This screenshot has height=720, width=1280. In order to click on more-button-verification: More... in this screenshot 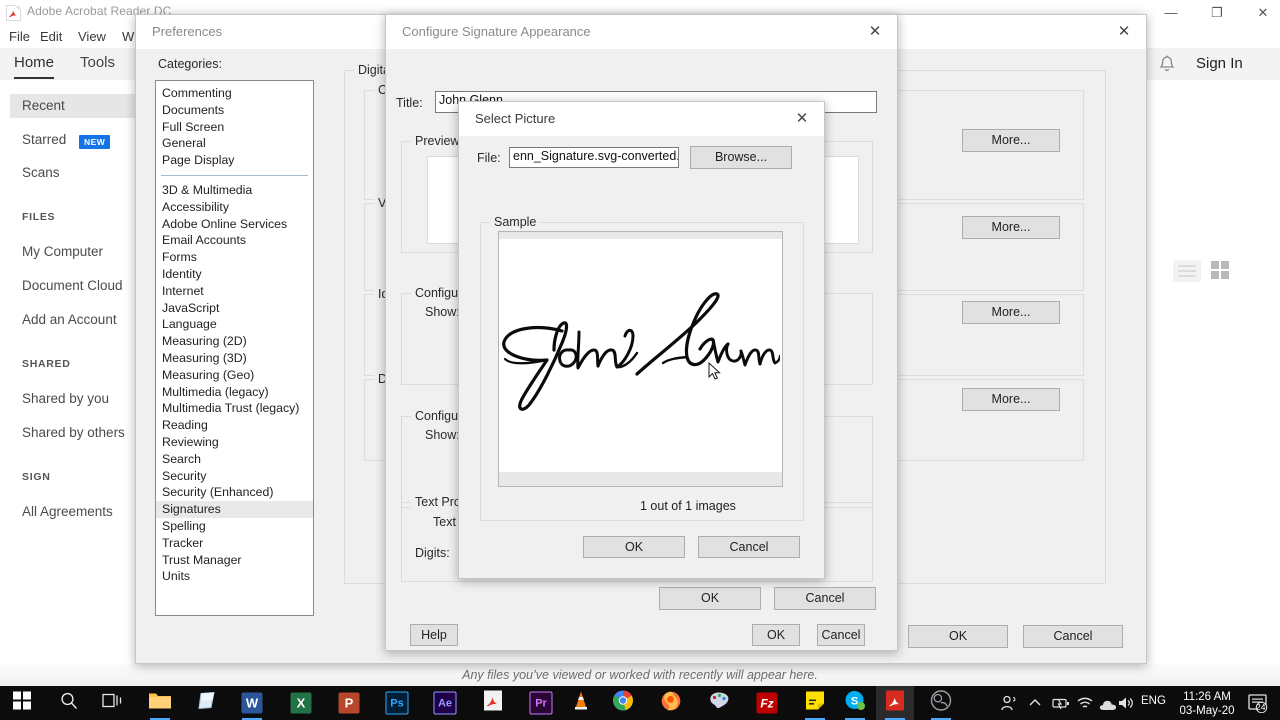, I will do `click(1011, 227)`.